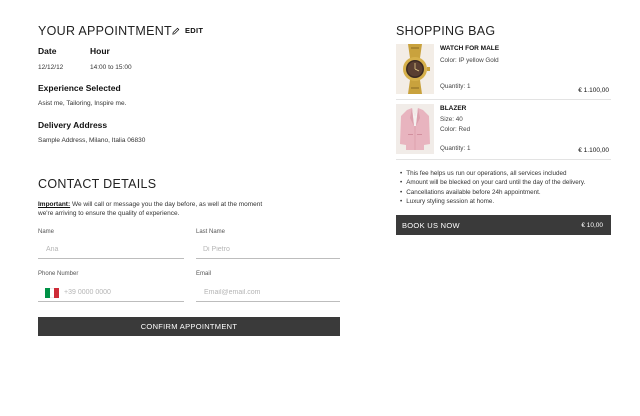 This screenshot has width=640, height=416. I want to click on delivery-label: Delivery Address, so click(73, 125).